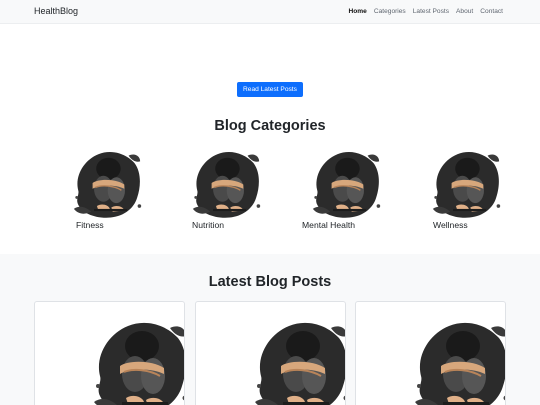 This screenshot has width=540, height=405. I want to click on category-label: Wellness, so click(450, 225).